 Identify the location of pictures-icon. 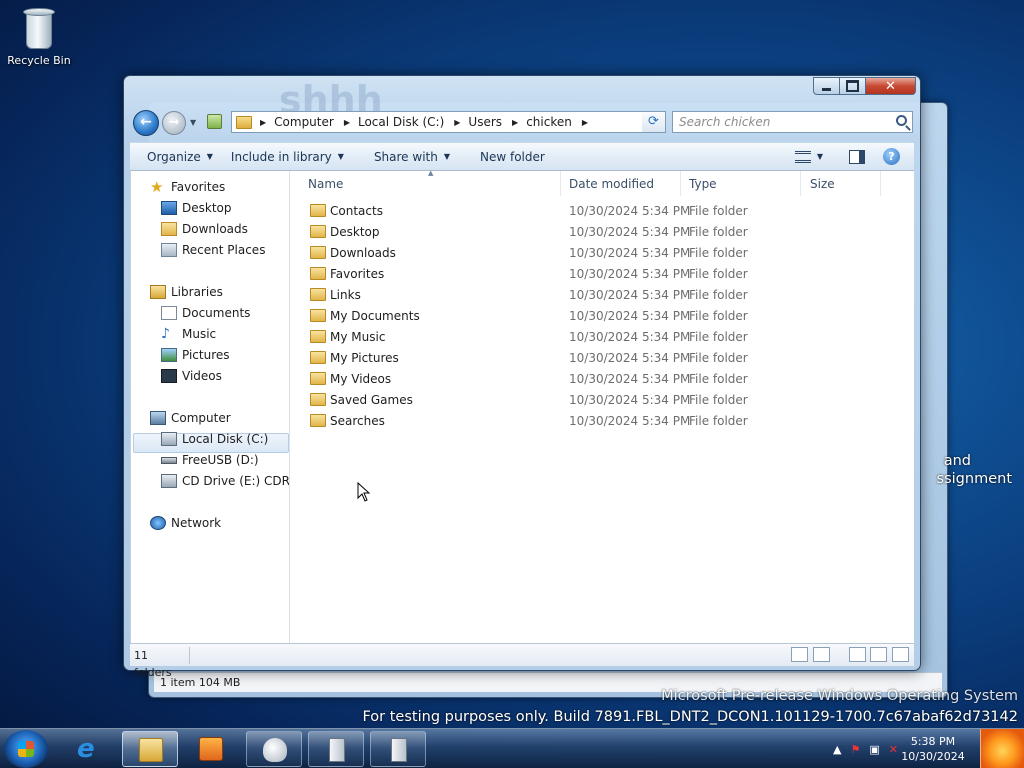
(169, 355).